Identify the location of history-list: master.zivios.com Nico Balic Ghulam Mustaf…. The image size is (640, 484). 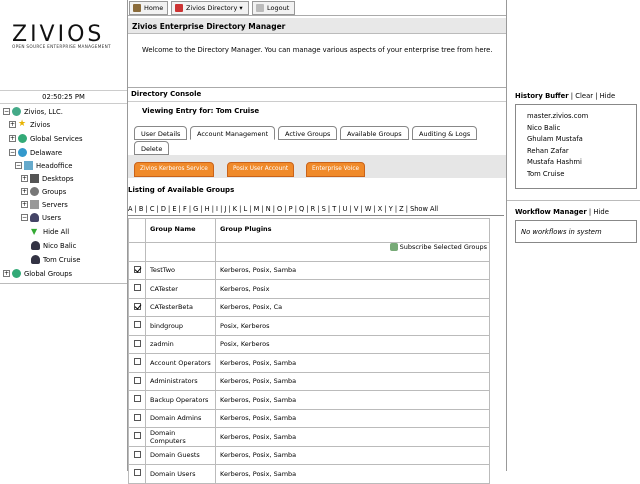
(576, 146).